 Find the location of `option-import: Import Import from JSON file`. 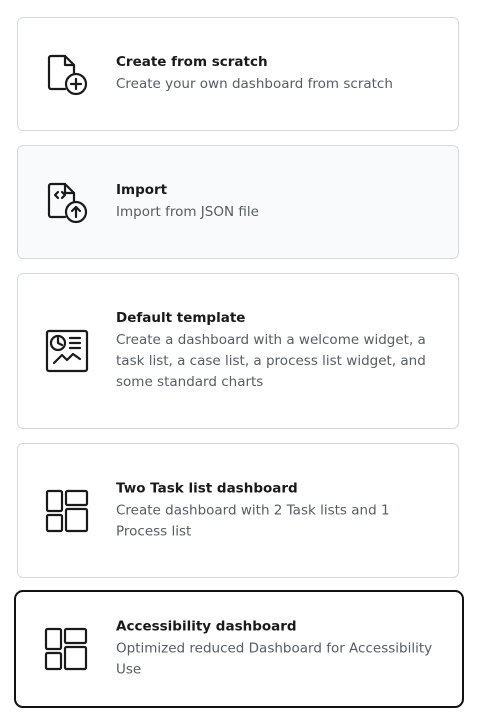

option-import: Import Import from JSON file is located at coordinates (238, 202).